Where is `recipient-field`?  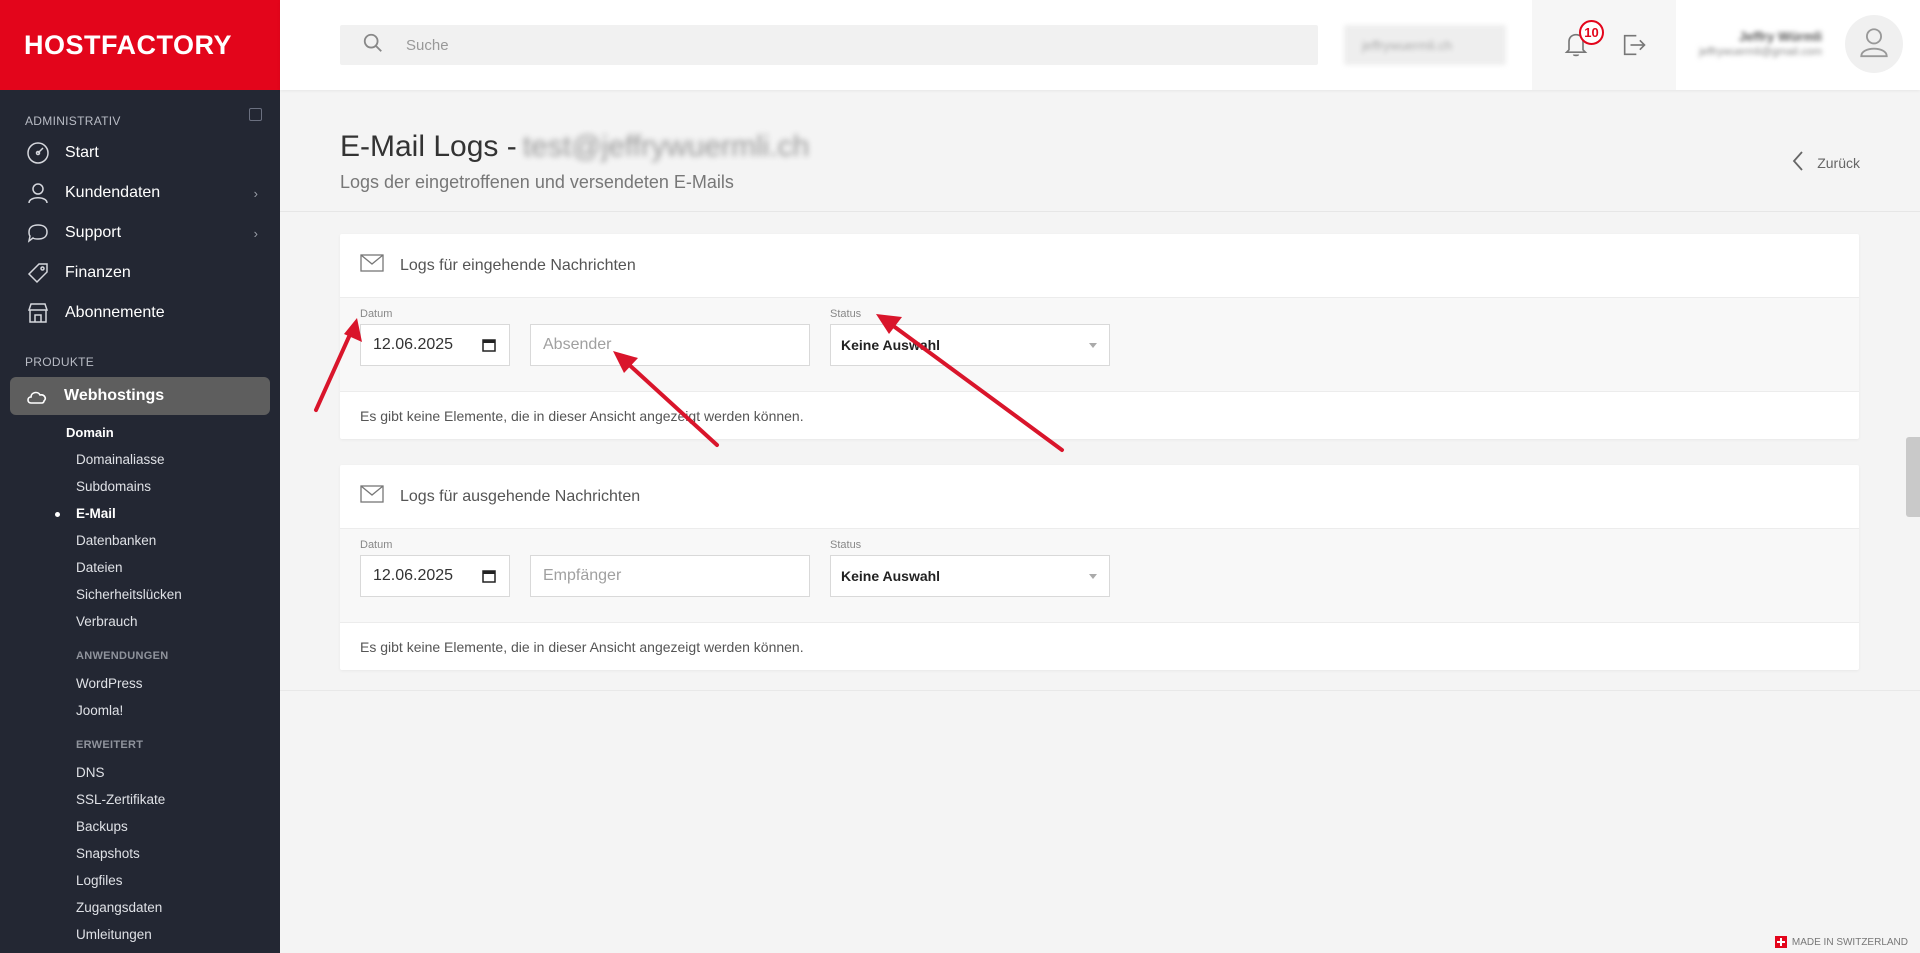 recipient-field is located at coordinates (670, 576).